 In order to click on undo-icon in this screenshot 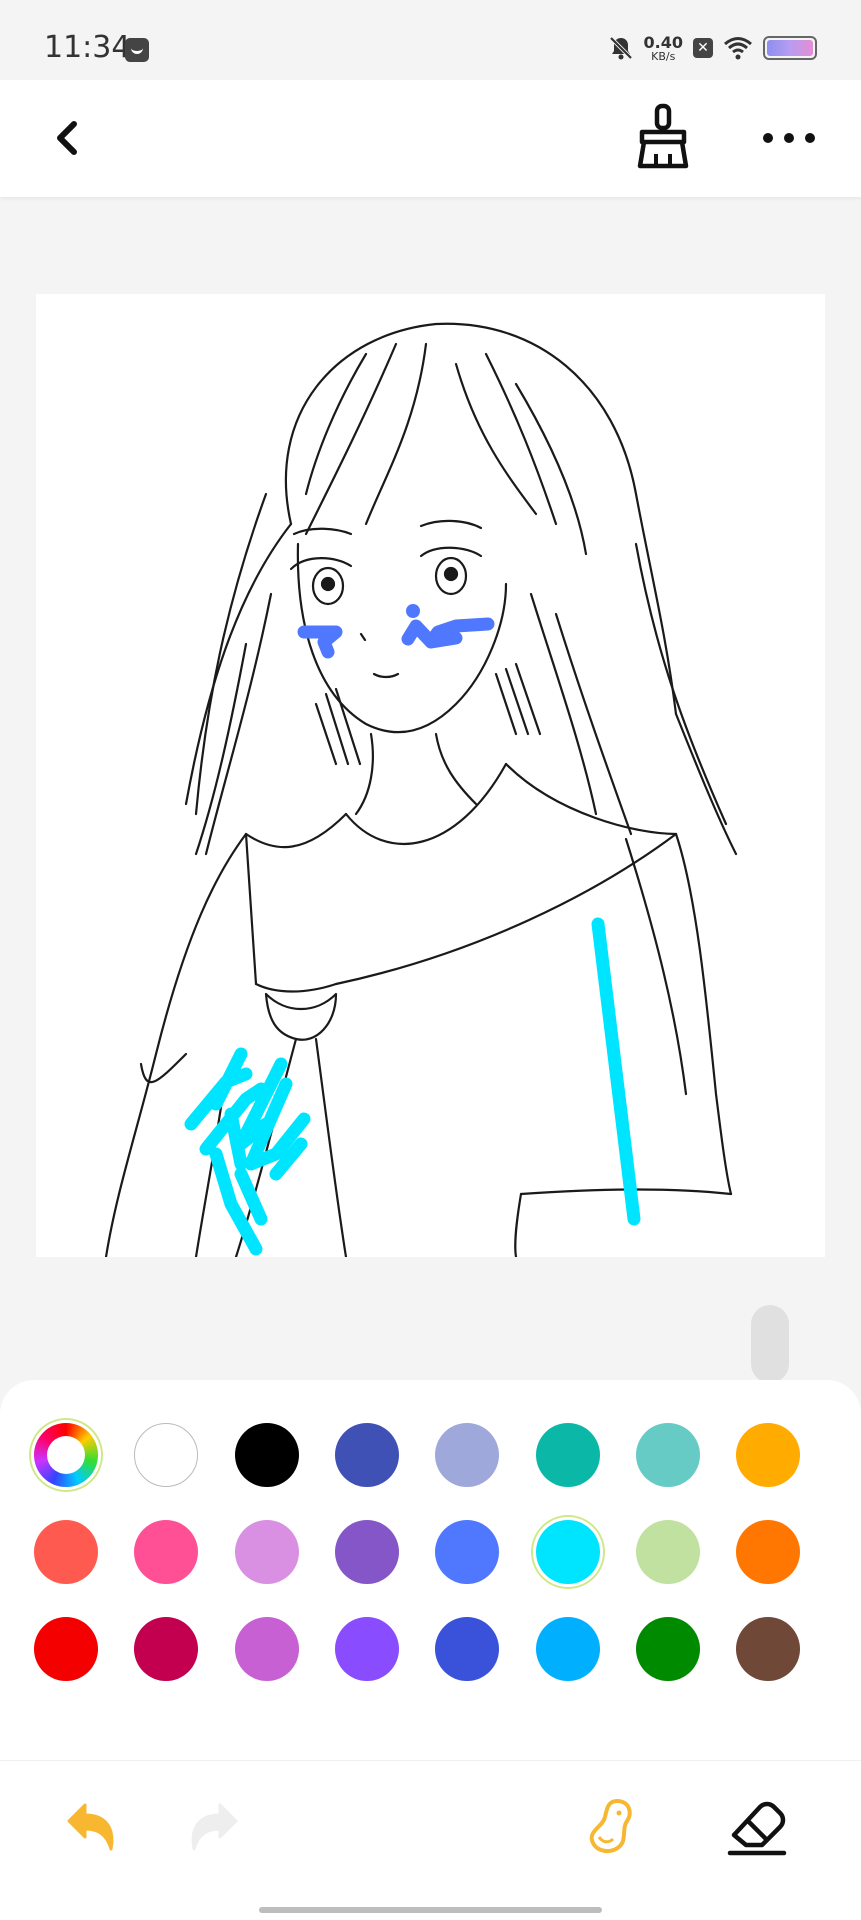, I will do `click(90, 1827)`.